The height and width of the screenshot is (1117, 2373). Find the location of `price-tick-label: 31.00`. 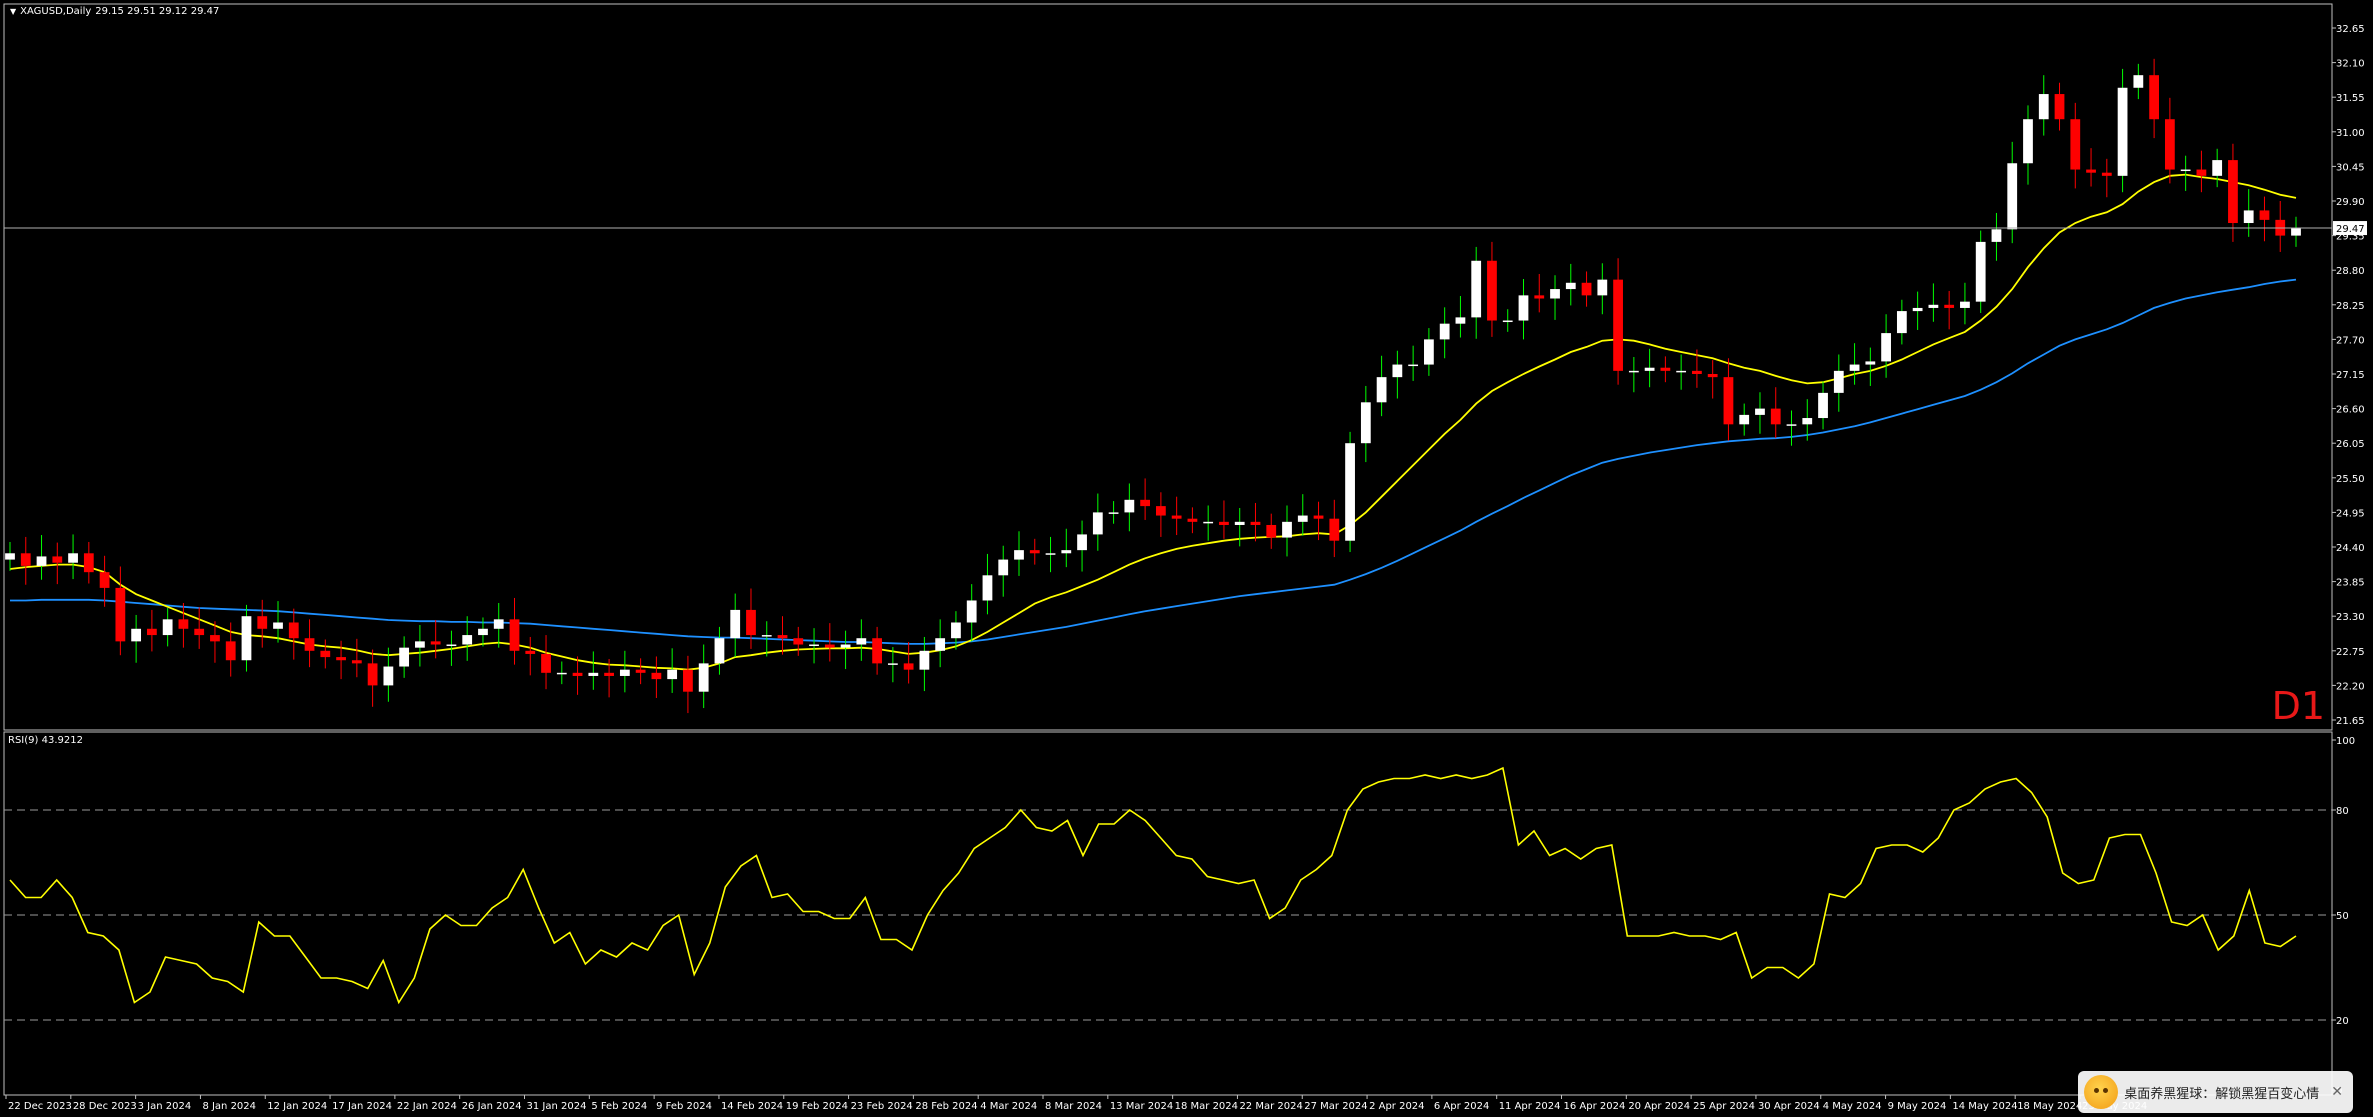

price-tick-label: 31.00 is located at coordinates (2350, 133).